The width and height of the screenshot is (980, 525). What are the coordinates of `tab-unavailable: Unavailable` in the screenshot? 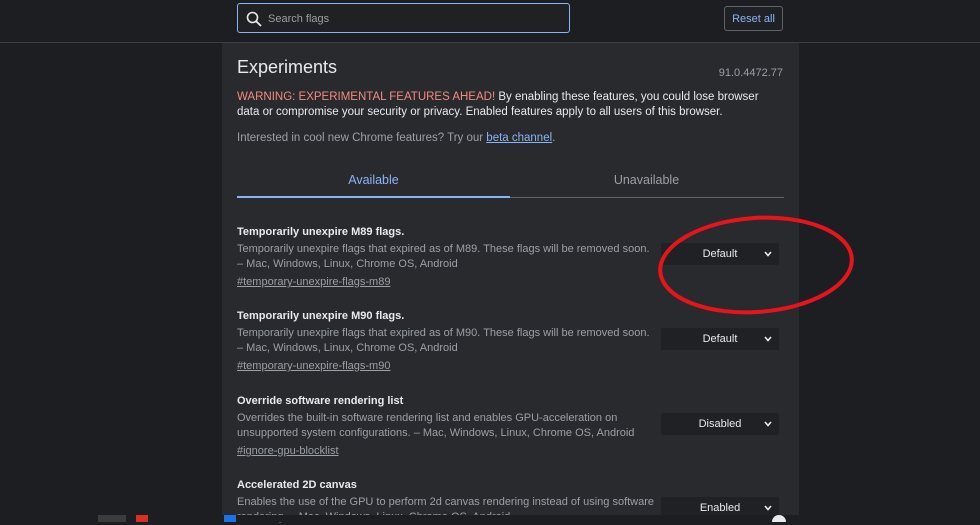 It's located at (646, 179).